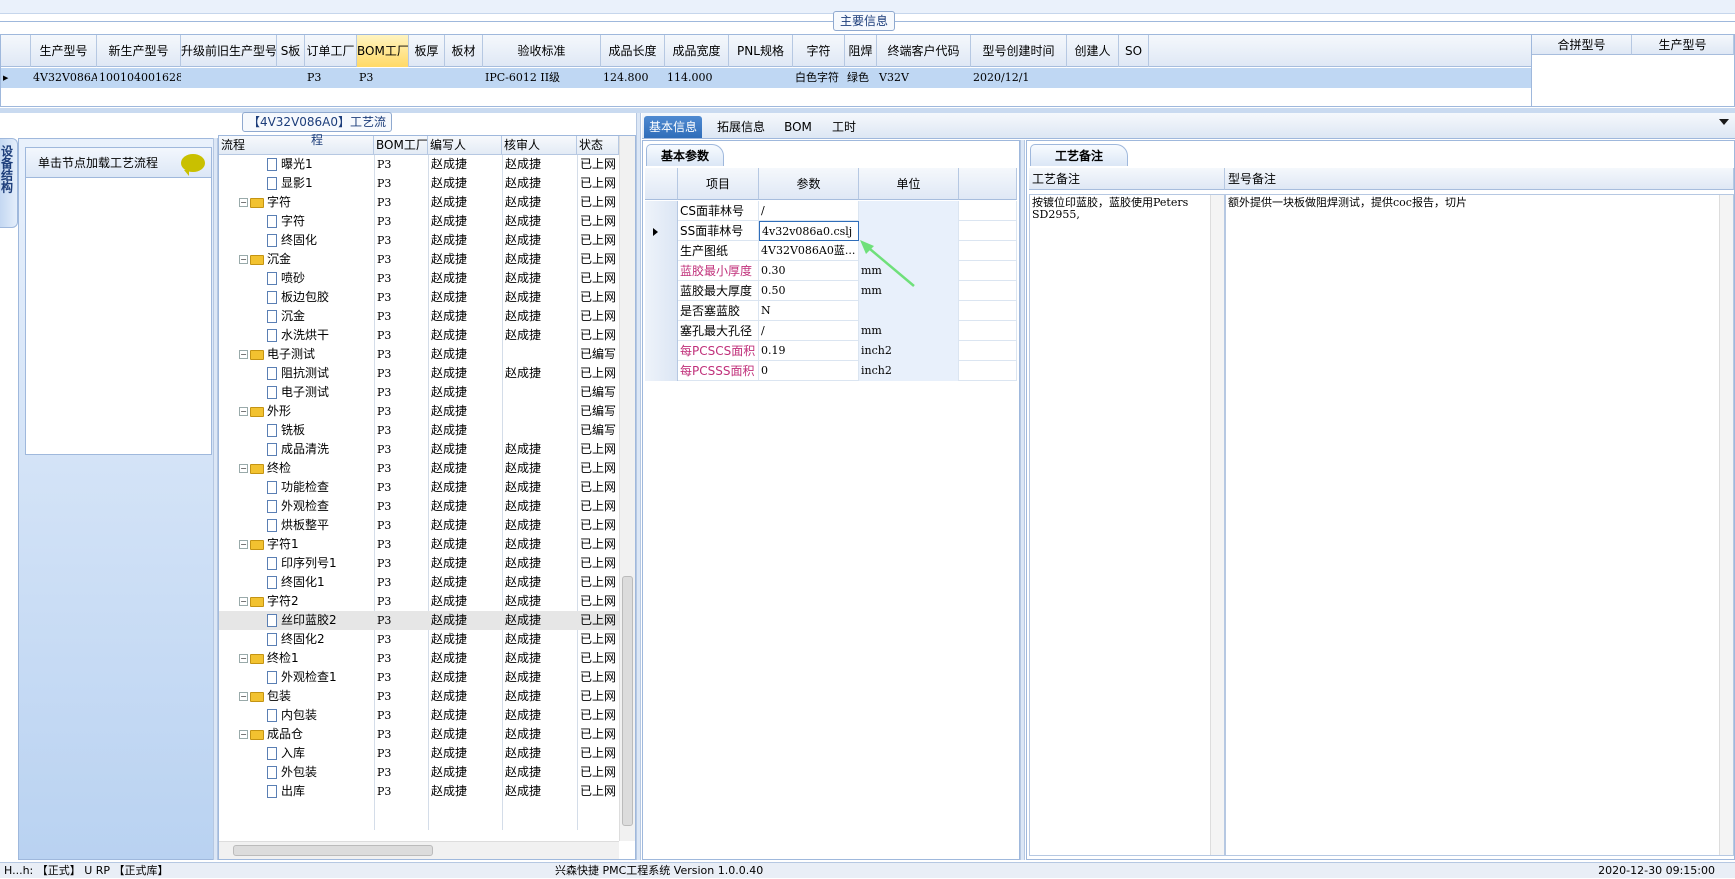  What do you see at coordinates (313, 449) in the screenshot?
I see `tree-node: 成品清洗` at bounding box center [313, 449].